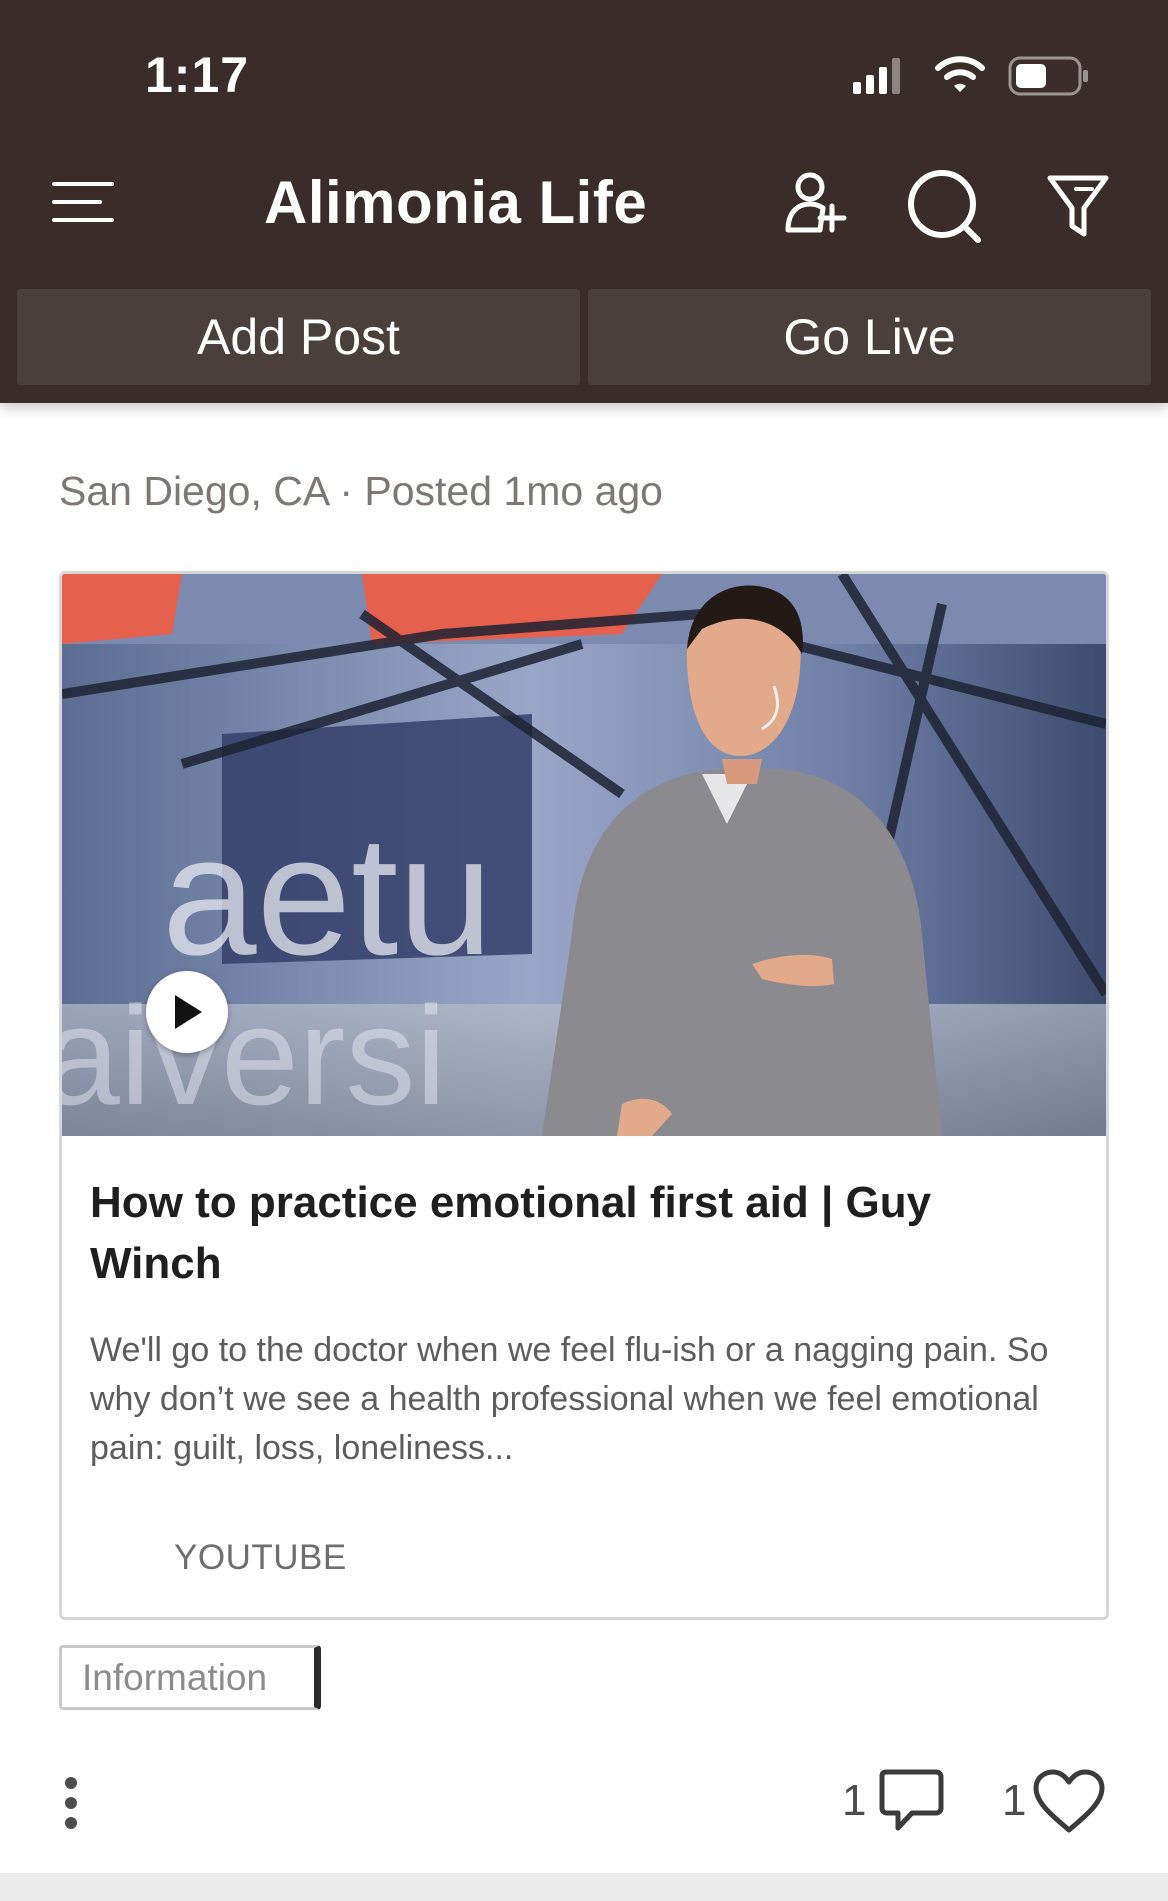  What do you see at coordinates (1069, 1801) in the screenshot?
I see `heart-icon` at bounding box center [1069, 1801].